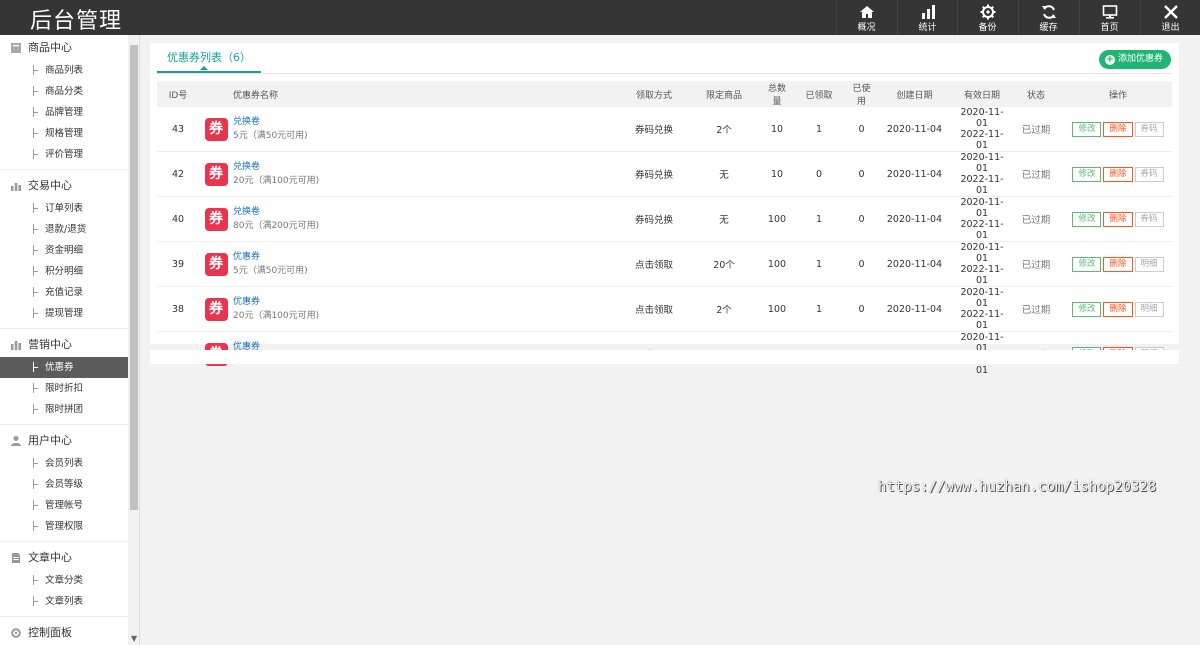 The width and height of the screenshot is (1200, 645). What do you see at coordinates (64, 441) in the screenshot?
I see `sidebar-section-users: 用户中心` at bounding box center [64, 441].